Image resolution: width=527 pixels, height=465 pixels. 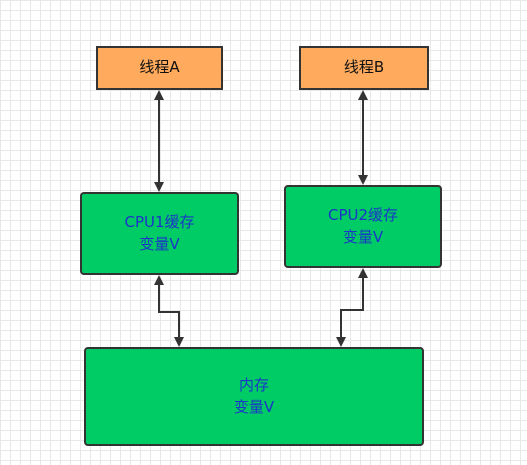 What do you see at coordinates (169, 311) in the screenshot?
I see `arrow-cpu1-memory` at bounding box center [169, 311].